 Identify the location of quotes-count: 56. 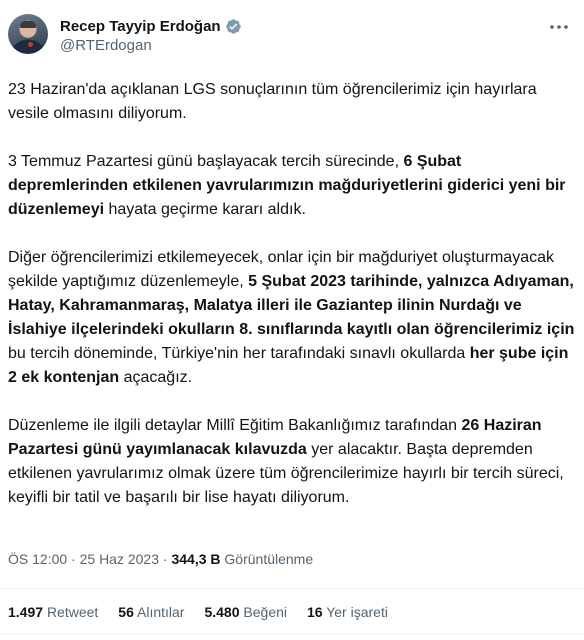
(126, 612).